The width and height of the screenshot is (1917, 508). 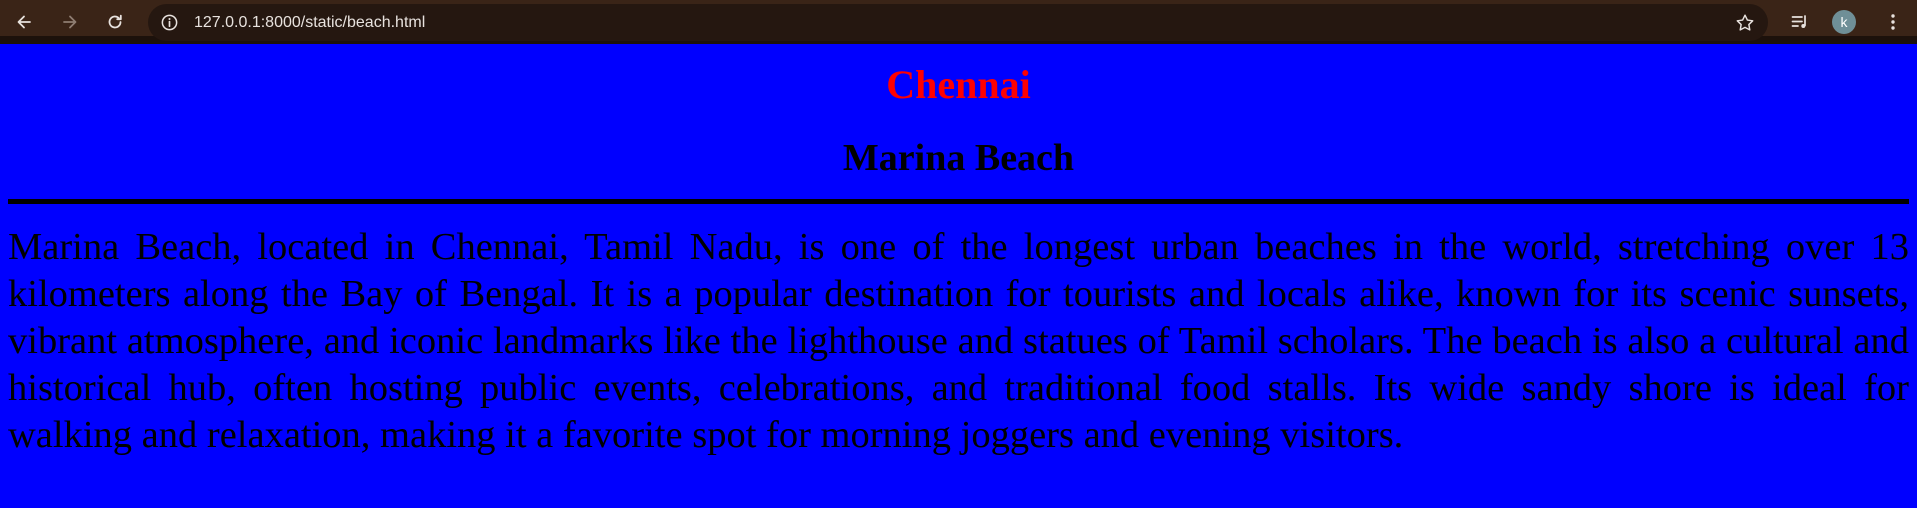 I want to click on back-arrow-icon, so click(x=24, y=22).